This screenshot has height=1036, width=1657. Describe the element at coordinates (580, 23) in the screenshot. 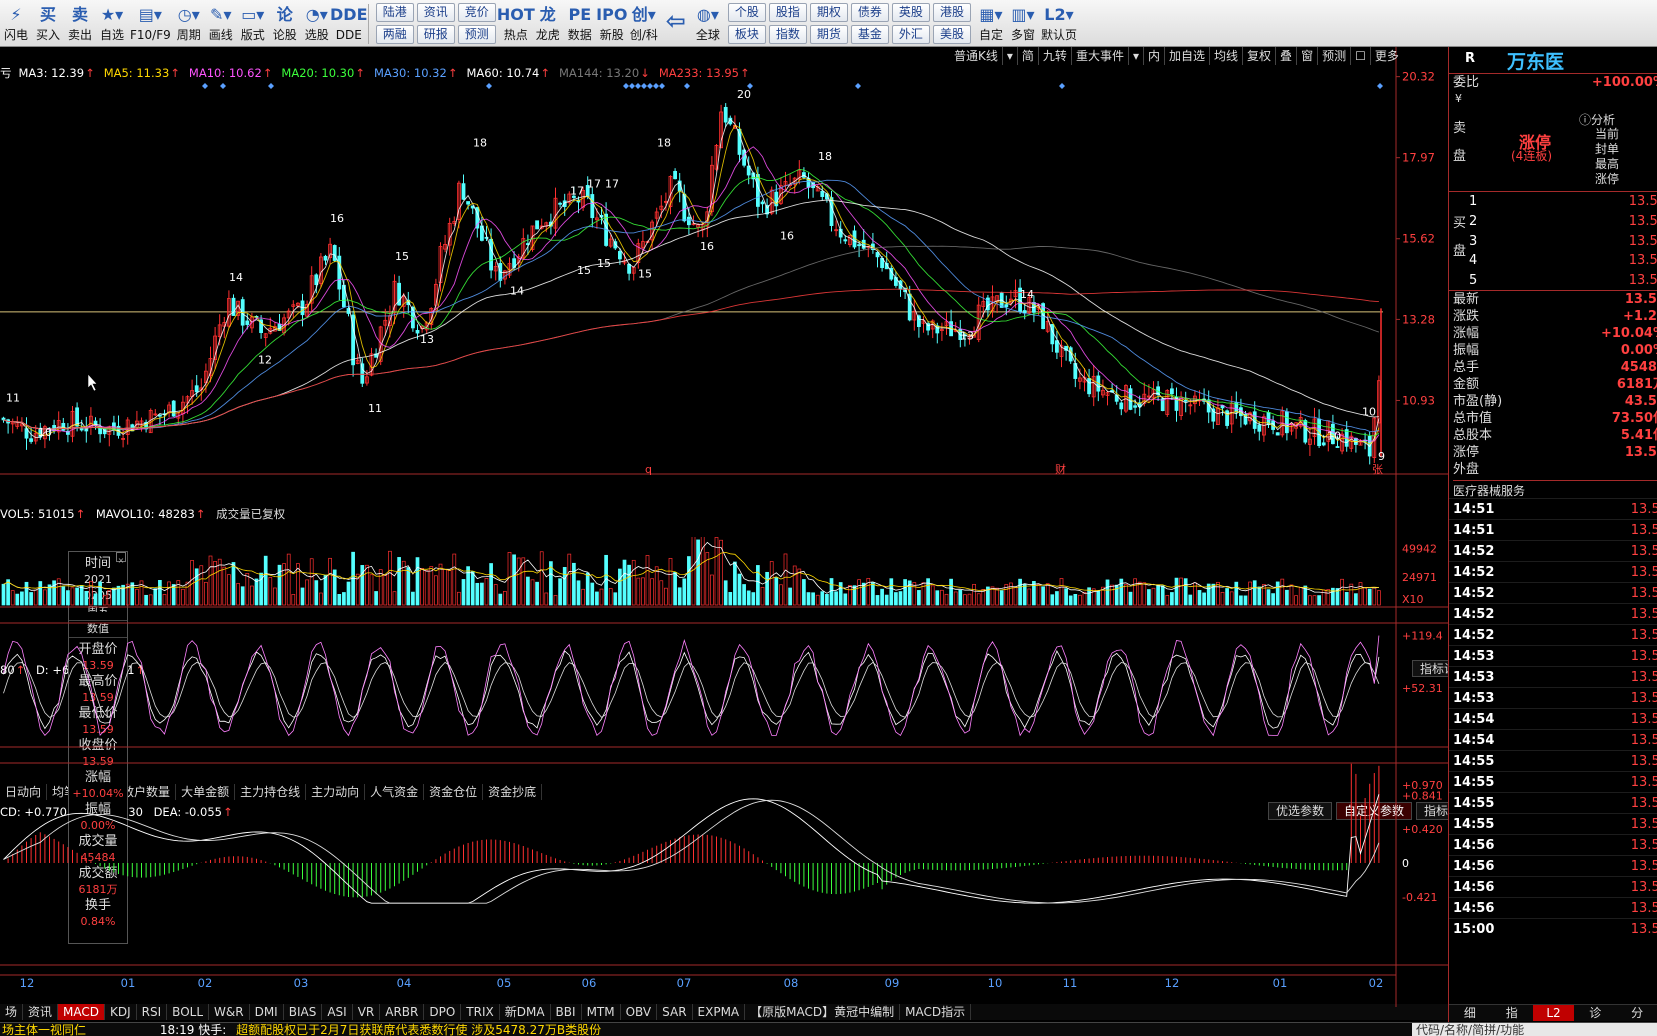

I see `data-button: PE 数据` at that location.